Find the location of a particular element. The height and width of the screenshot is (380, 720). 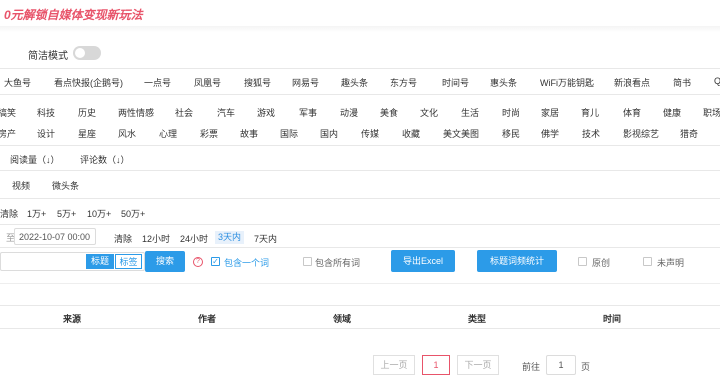

platform-tab-10: WiFi万能钥匙 is located at coordinates (567, 82).